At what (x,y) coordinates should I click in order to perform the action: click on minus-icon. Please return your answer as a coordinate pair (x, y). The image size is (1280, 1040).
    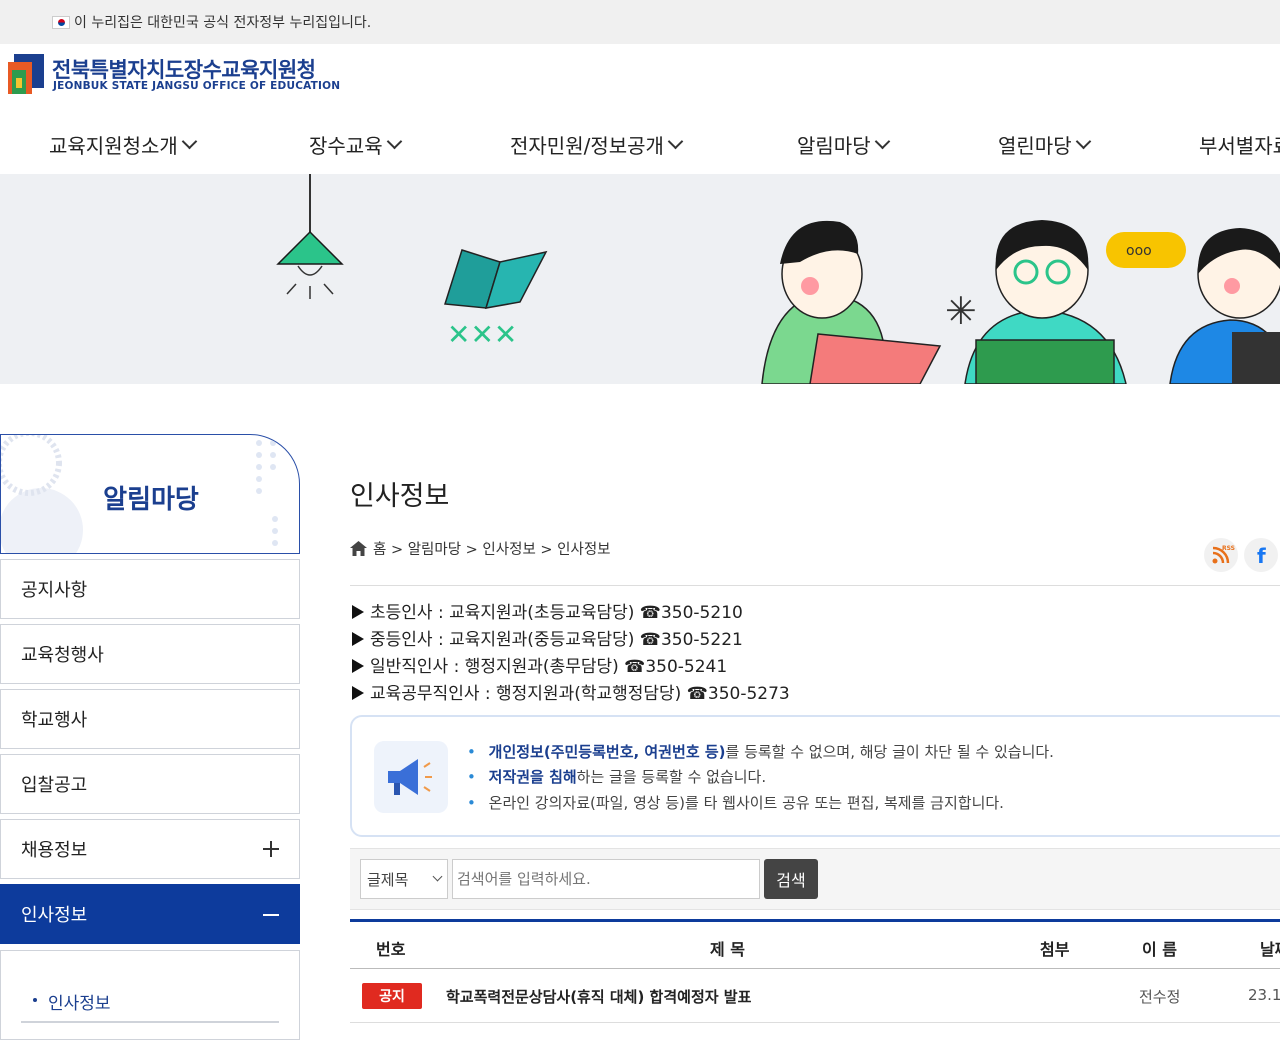
    Looking at the image, I should click on (271, 915).